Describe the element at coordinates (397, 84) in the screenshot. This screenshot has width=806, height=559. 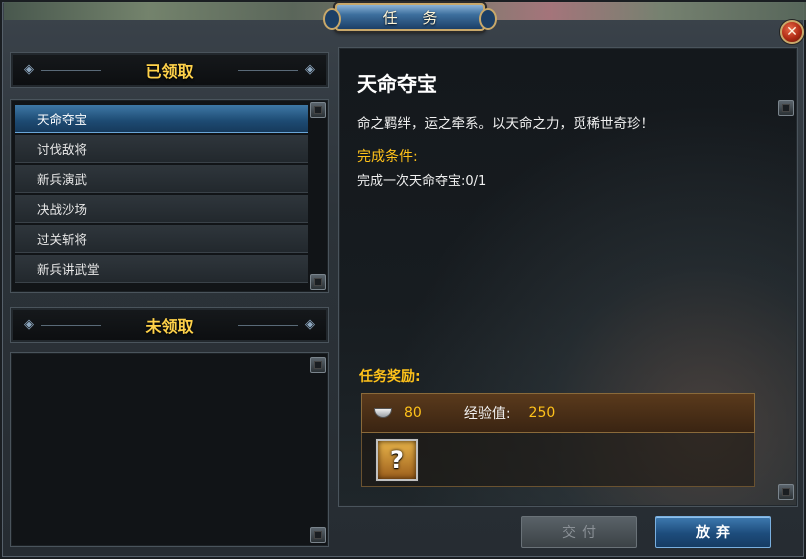
I see `quest-title: 天命夺宝` at that location.